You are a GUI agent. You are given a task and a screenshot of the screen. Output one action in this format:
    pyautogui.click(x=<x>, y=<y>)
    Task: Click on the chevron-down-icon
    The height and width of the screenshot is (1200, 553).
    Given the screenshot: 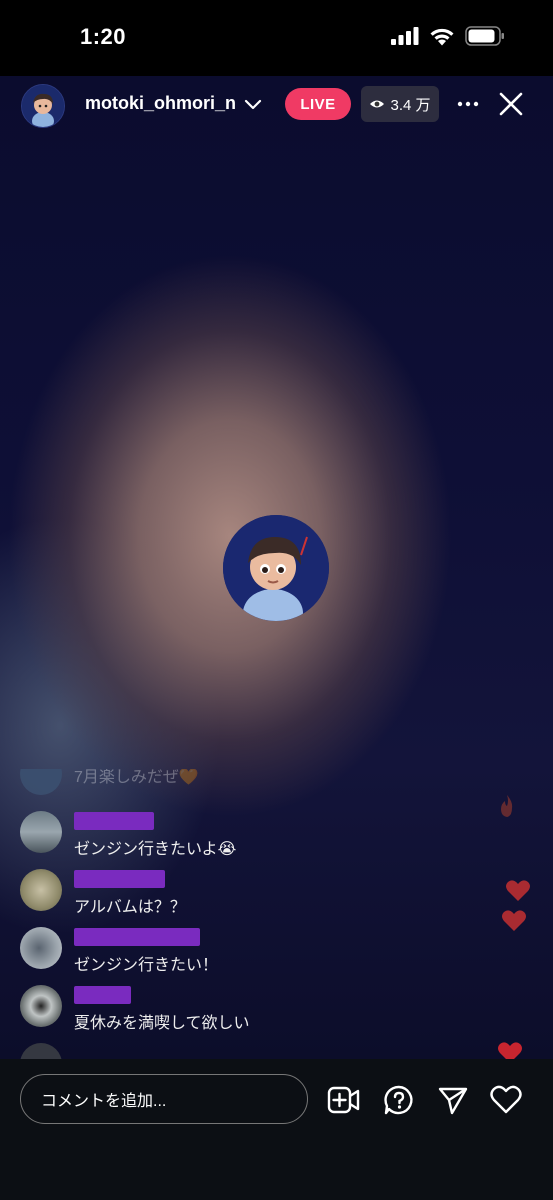 What is the action you would take?
    pyautogui.click(x=253, y=104)
    